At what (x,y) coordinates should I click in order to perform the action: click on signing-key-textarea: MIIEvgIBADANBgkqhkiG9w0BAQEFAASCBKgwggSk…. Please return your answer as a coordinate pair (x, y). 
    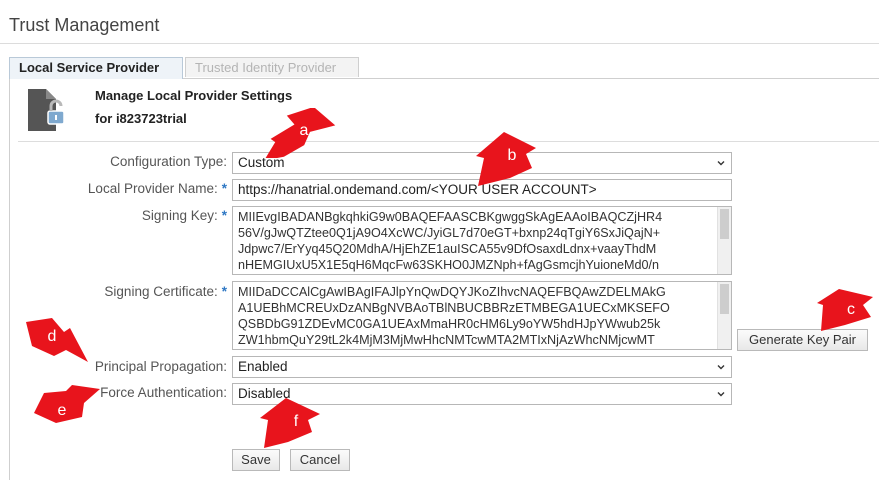
    Looking at the image, I should click on (482, 240).